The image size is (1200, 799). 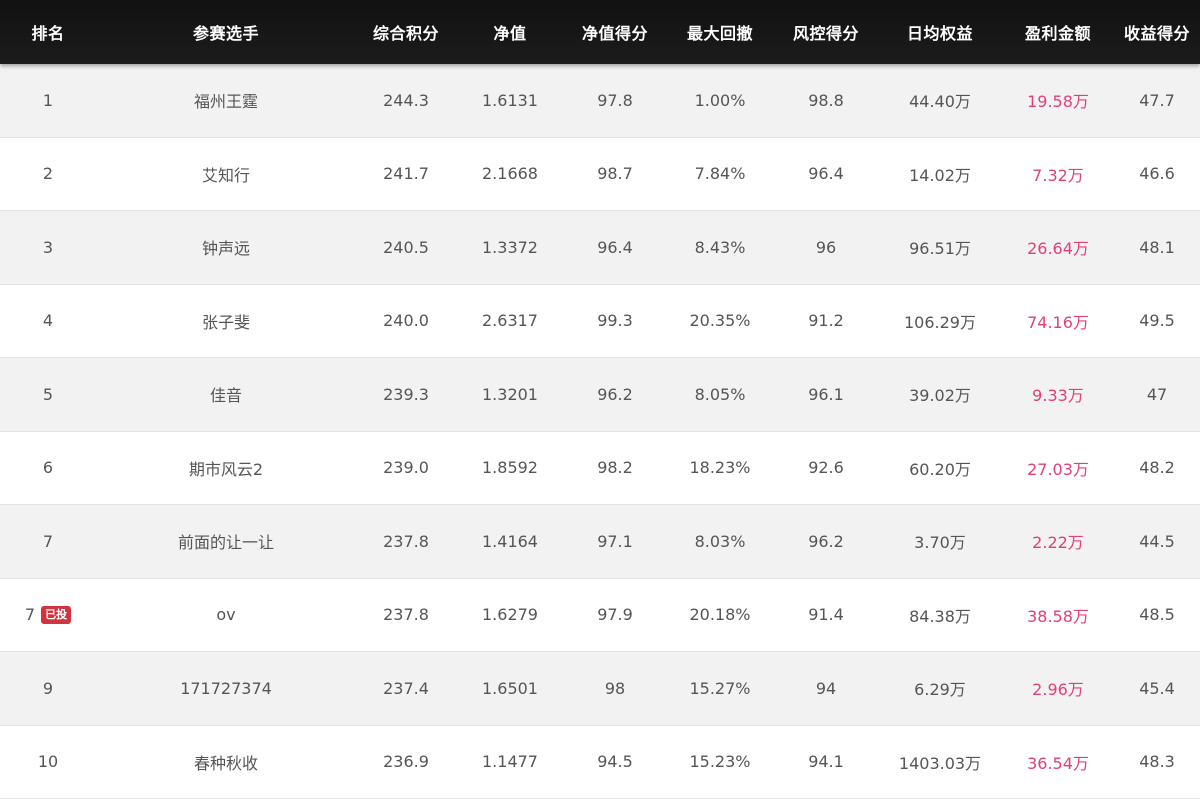 I want to click on risk-score-cell: 94.1, so click(x=826, y=762).